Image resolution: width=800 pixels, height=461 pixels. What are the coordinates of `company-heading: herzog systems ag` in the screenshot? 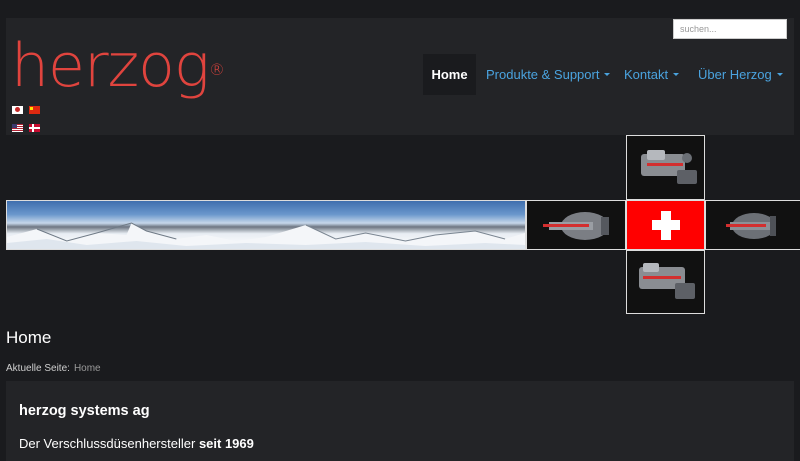 It's located at (84, 411).